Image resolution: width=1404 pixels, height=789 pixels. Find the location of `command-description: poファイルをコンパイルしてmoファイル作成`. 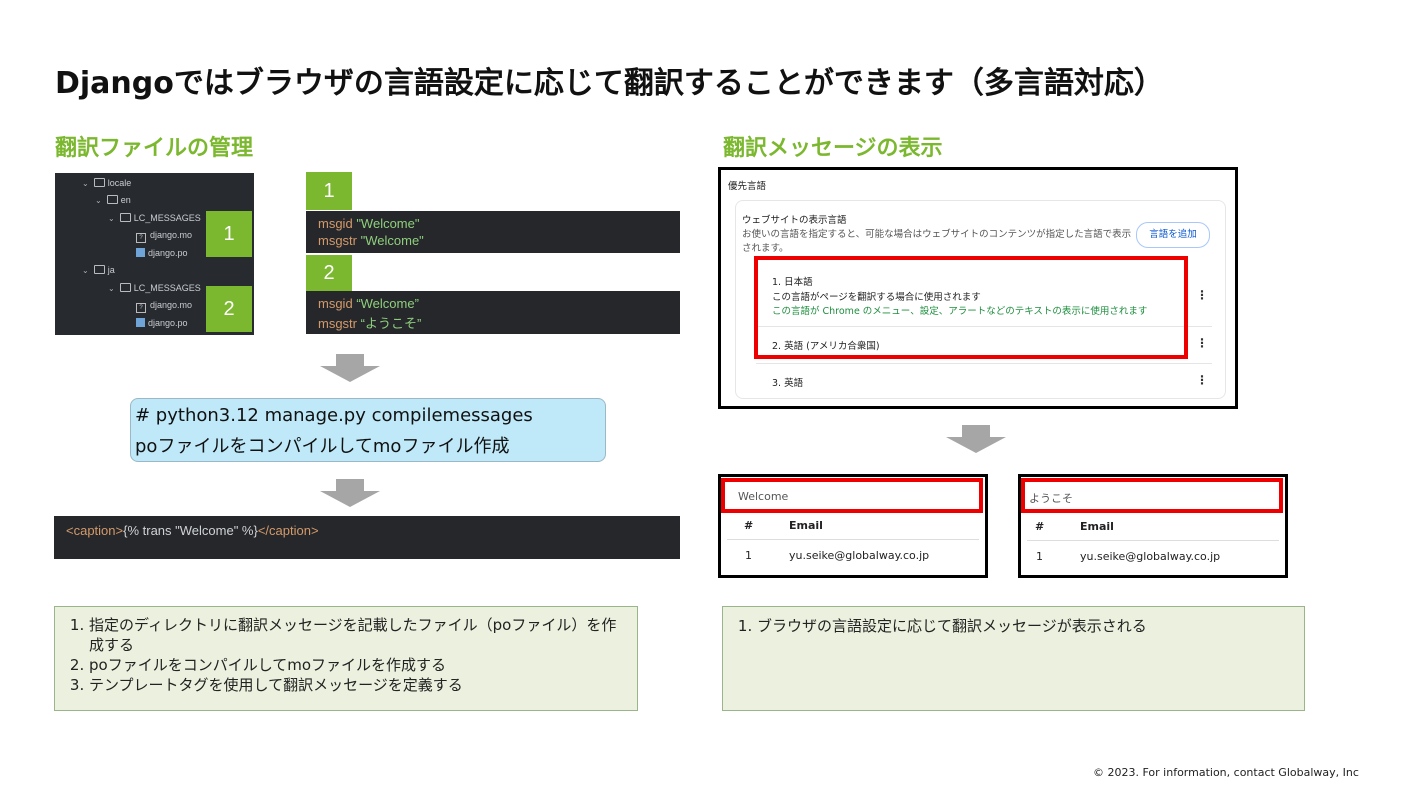

command-description: poファイルをコンパイルしてmoファイル作成 is located at coordinates (322, 446).